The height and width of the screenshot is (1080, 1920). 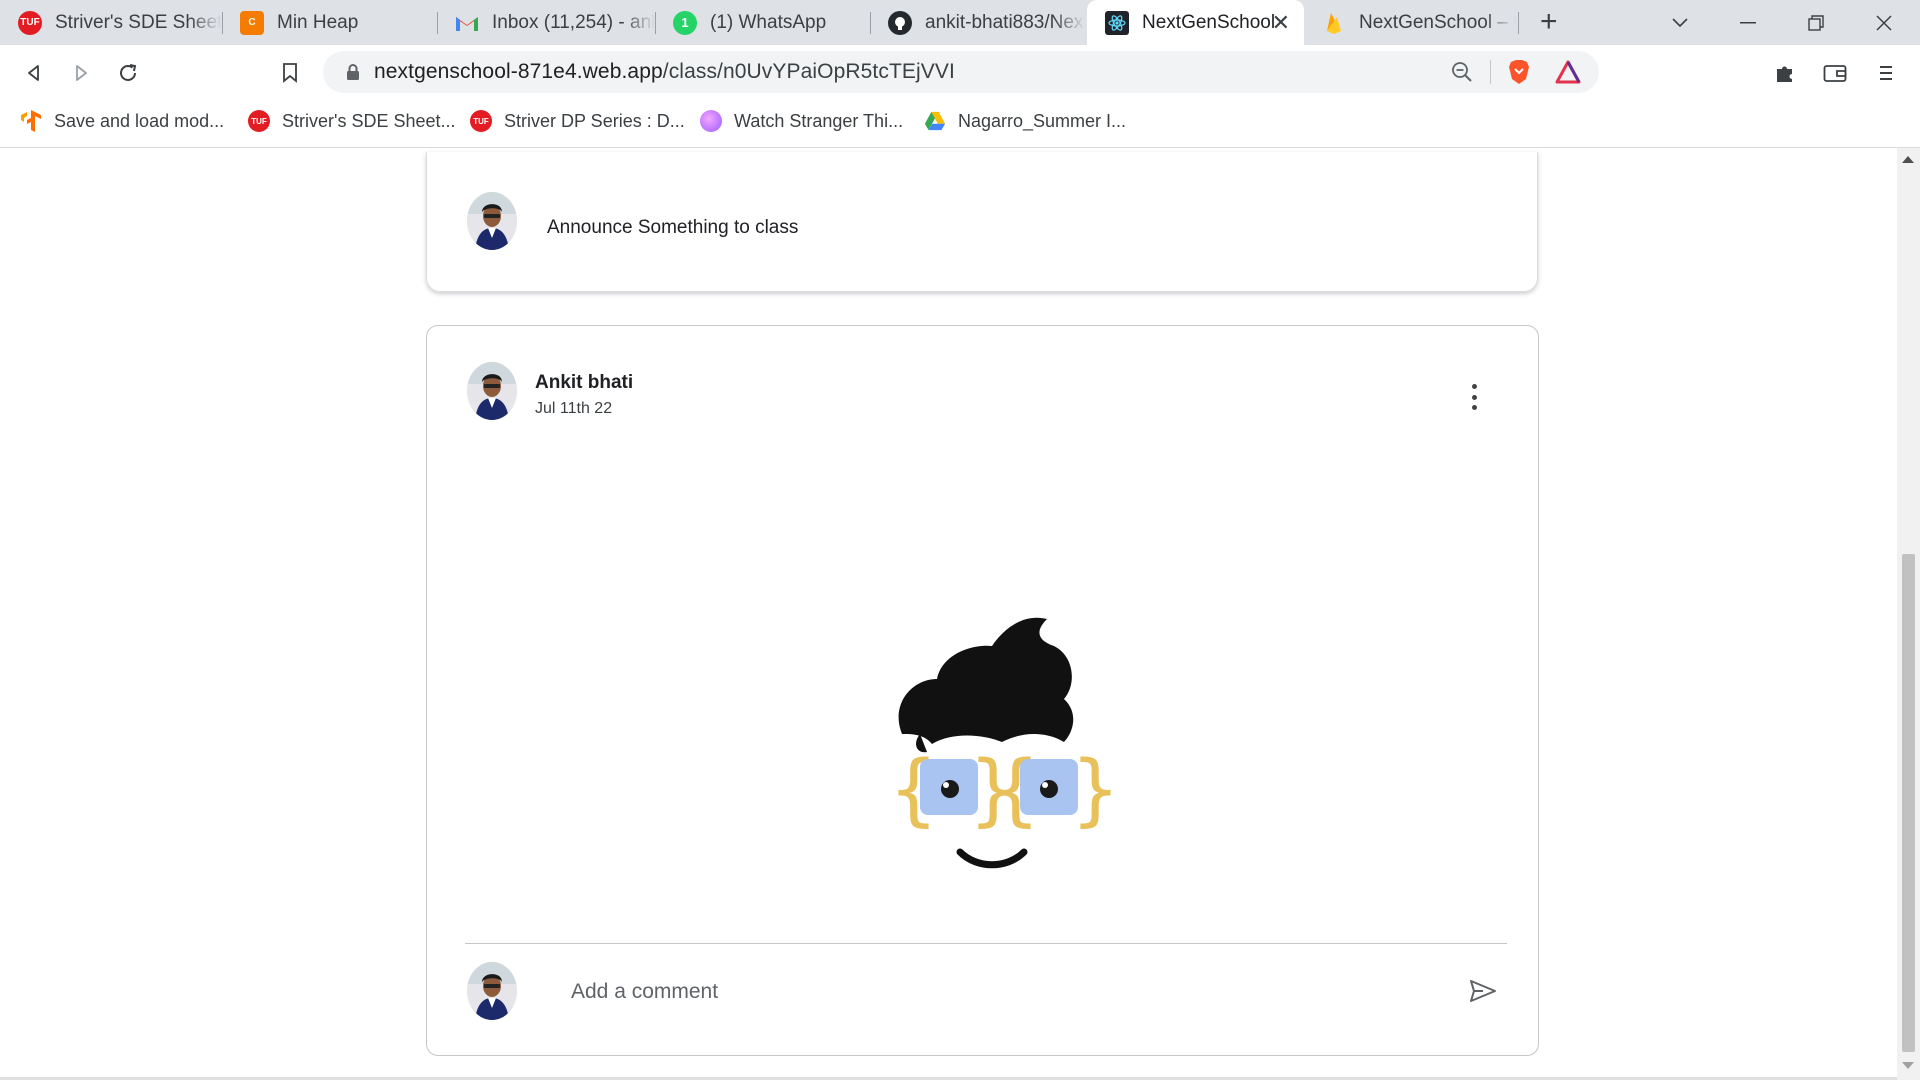 What do you see at coordinates (1785, 73) in the screenshot?
I see `extensions-puzzle-icon` at bounding box center [1785, 73].